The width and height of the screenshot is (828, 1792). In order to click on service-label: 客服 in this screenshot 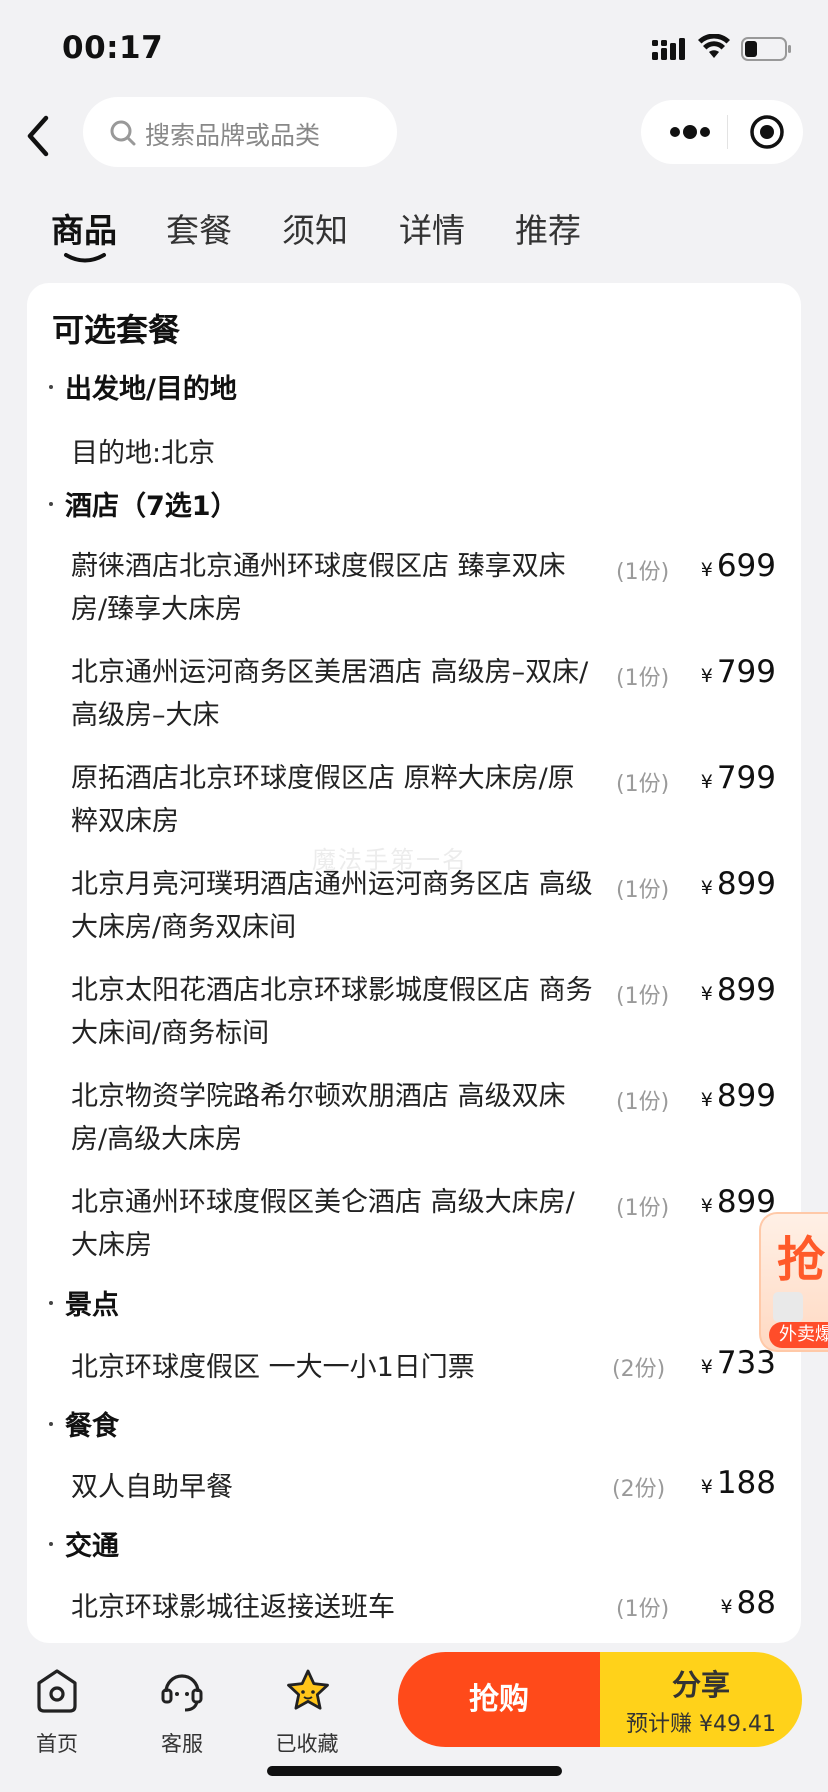, I will do `click(182, 1744)`.